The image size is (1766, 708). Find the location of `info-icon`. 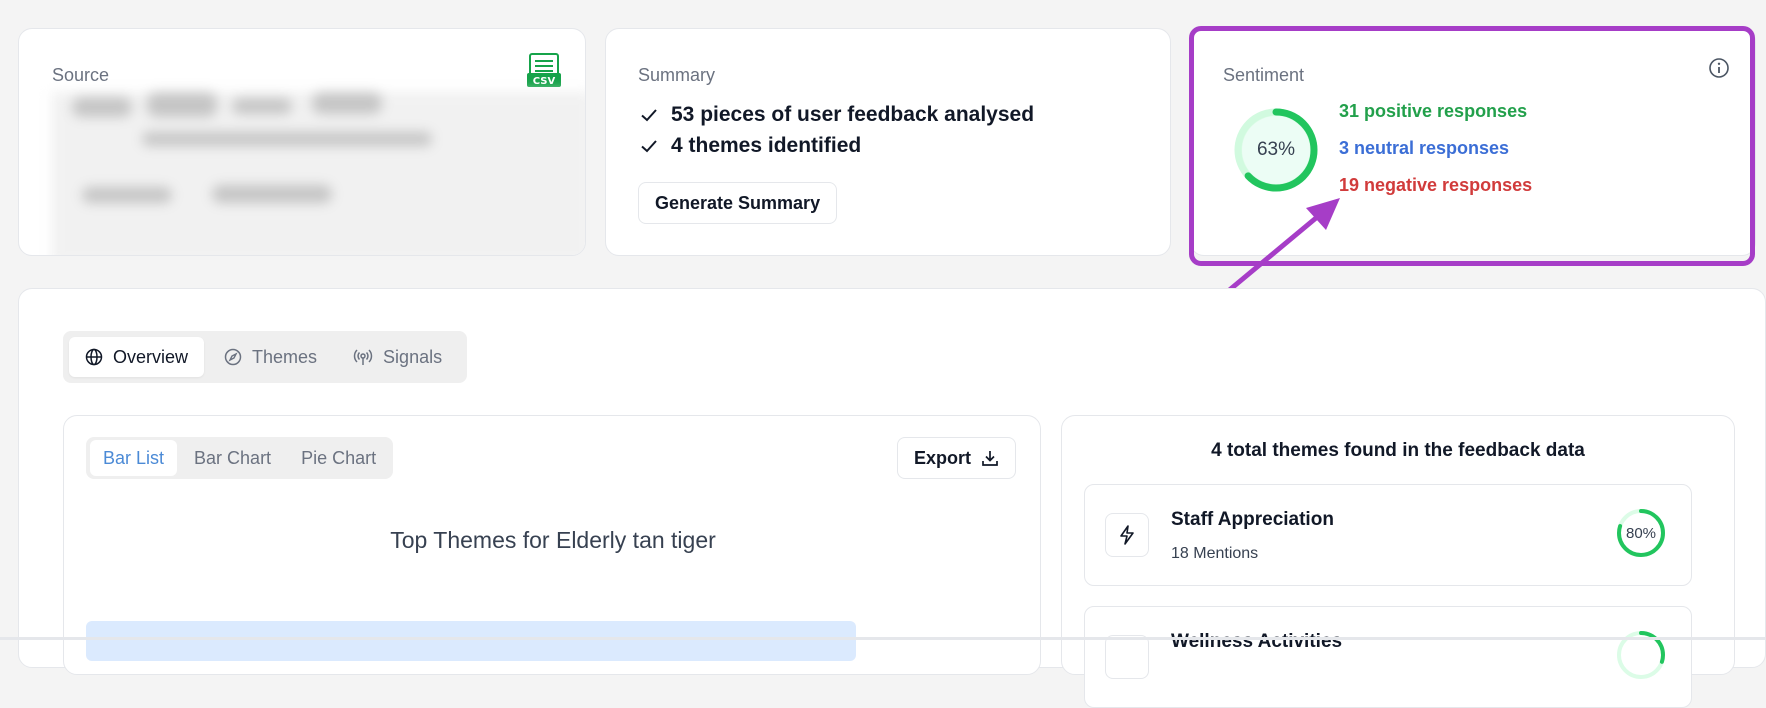

info-icon is located at coordinates (1719, 70).